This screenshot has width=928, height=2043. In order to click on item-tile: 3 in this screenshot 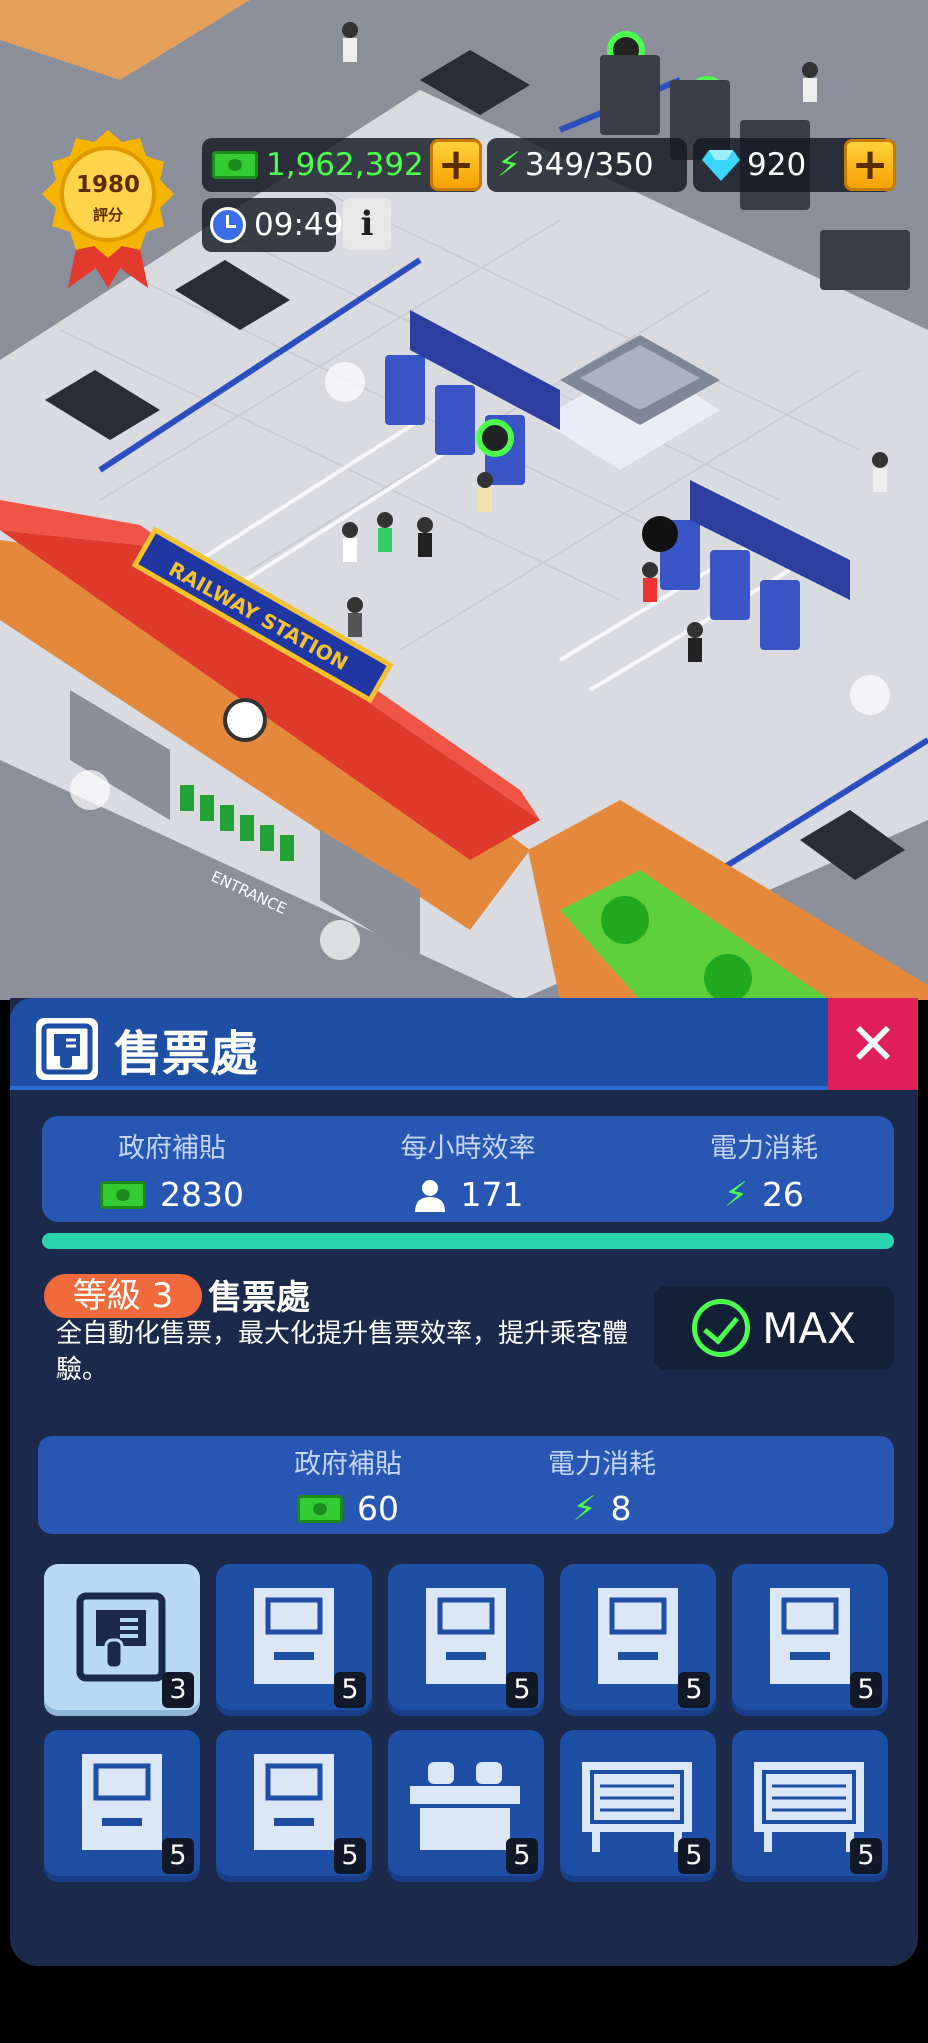, I will do `click(122, 1640)`.